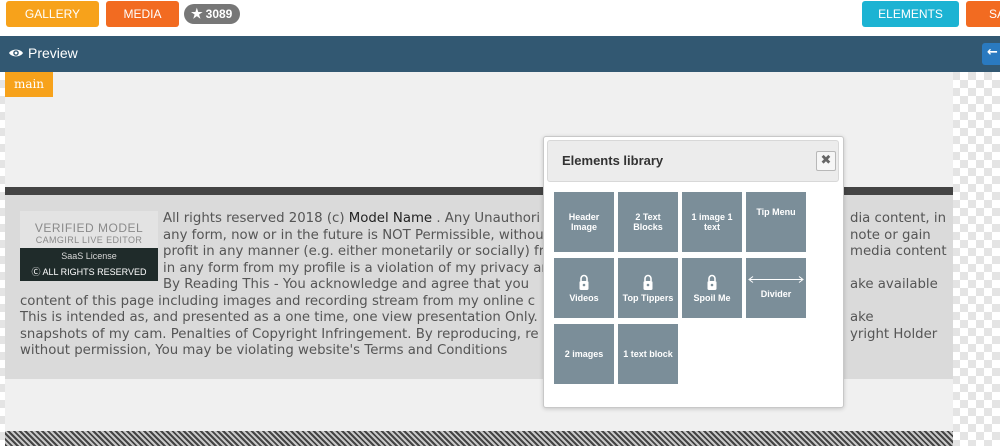 The image size is (1000, 446). What do you see at coordinates (500, 54) in the screenshot?
I see `preview-bar: Preview ←` at bounding box center [500, 54].